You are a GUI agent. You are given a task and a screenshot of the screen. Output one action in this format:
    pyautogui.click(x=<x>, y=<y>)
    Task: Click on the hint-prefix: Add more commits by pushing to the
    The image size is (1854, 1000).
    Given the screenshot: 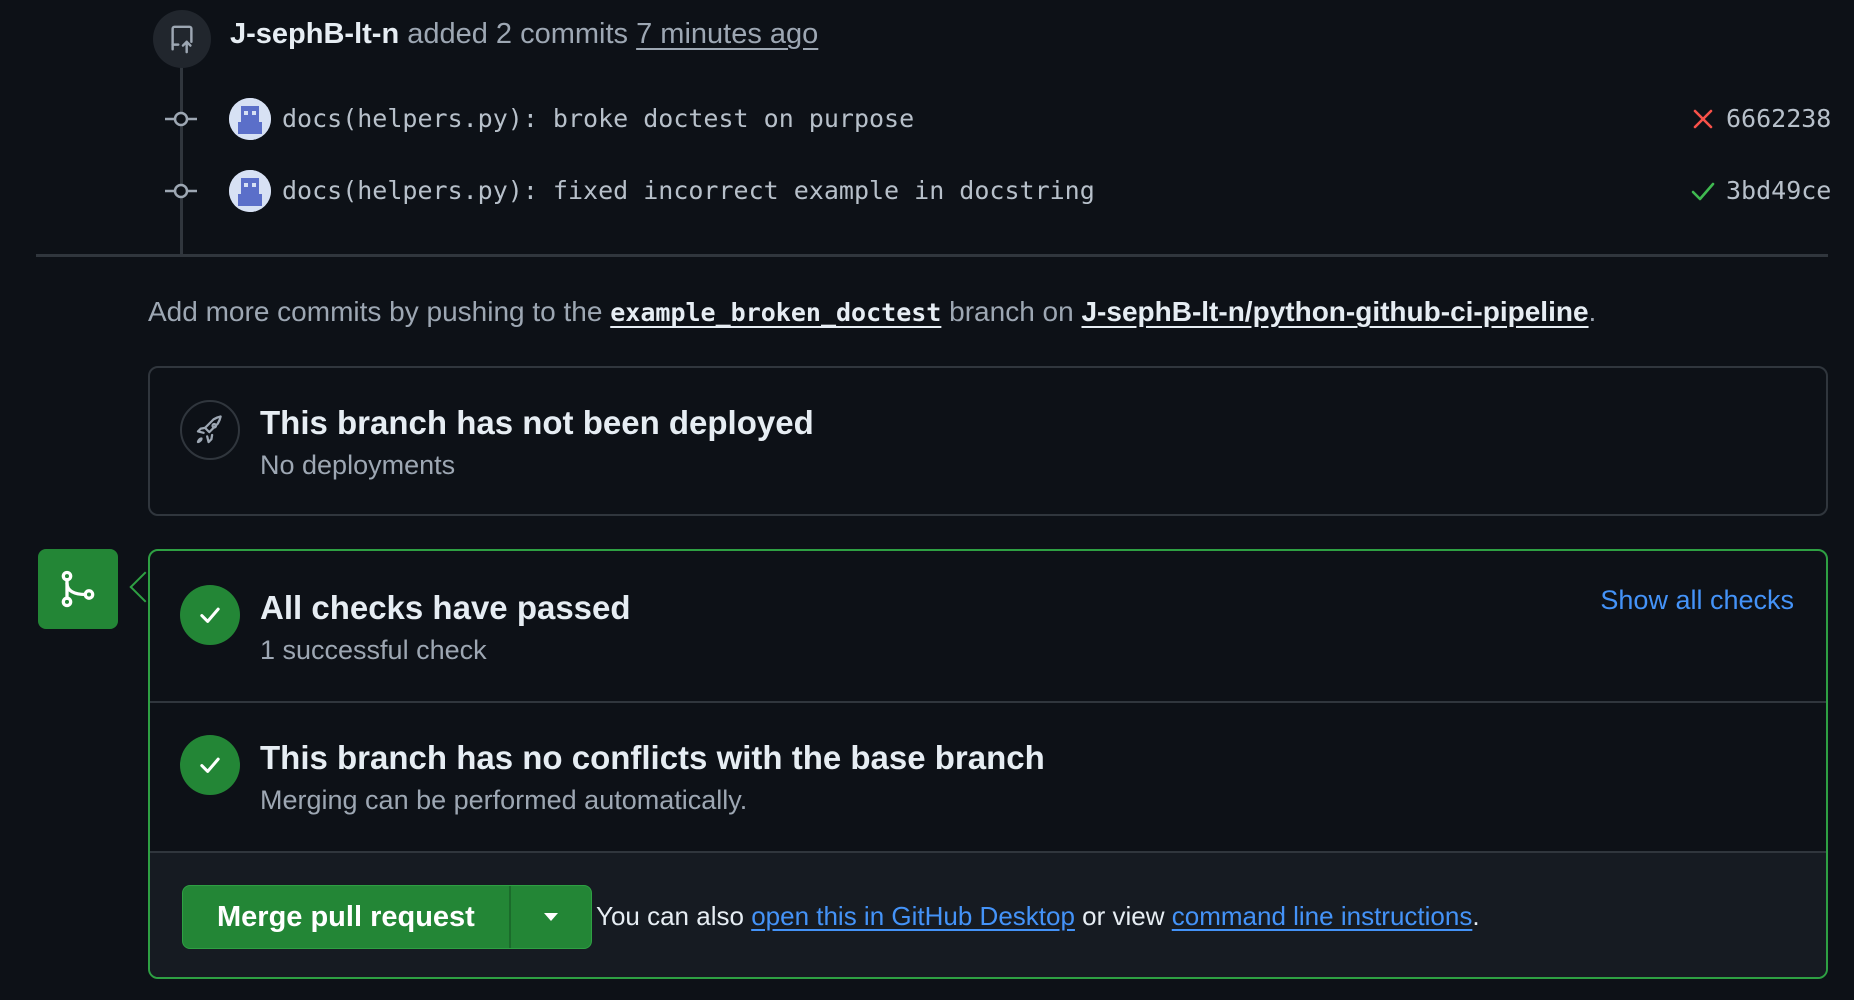 What is the action you would take?
    pyautogui.click(x=375, y=311)
    